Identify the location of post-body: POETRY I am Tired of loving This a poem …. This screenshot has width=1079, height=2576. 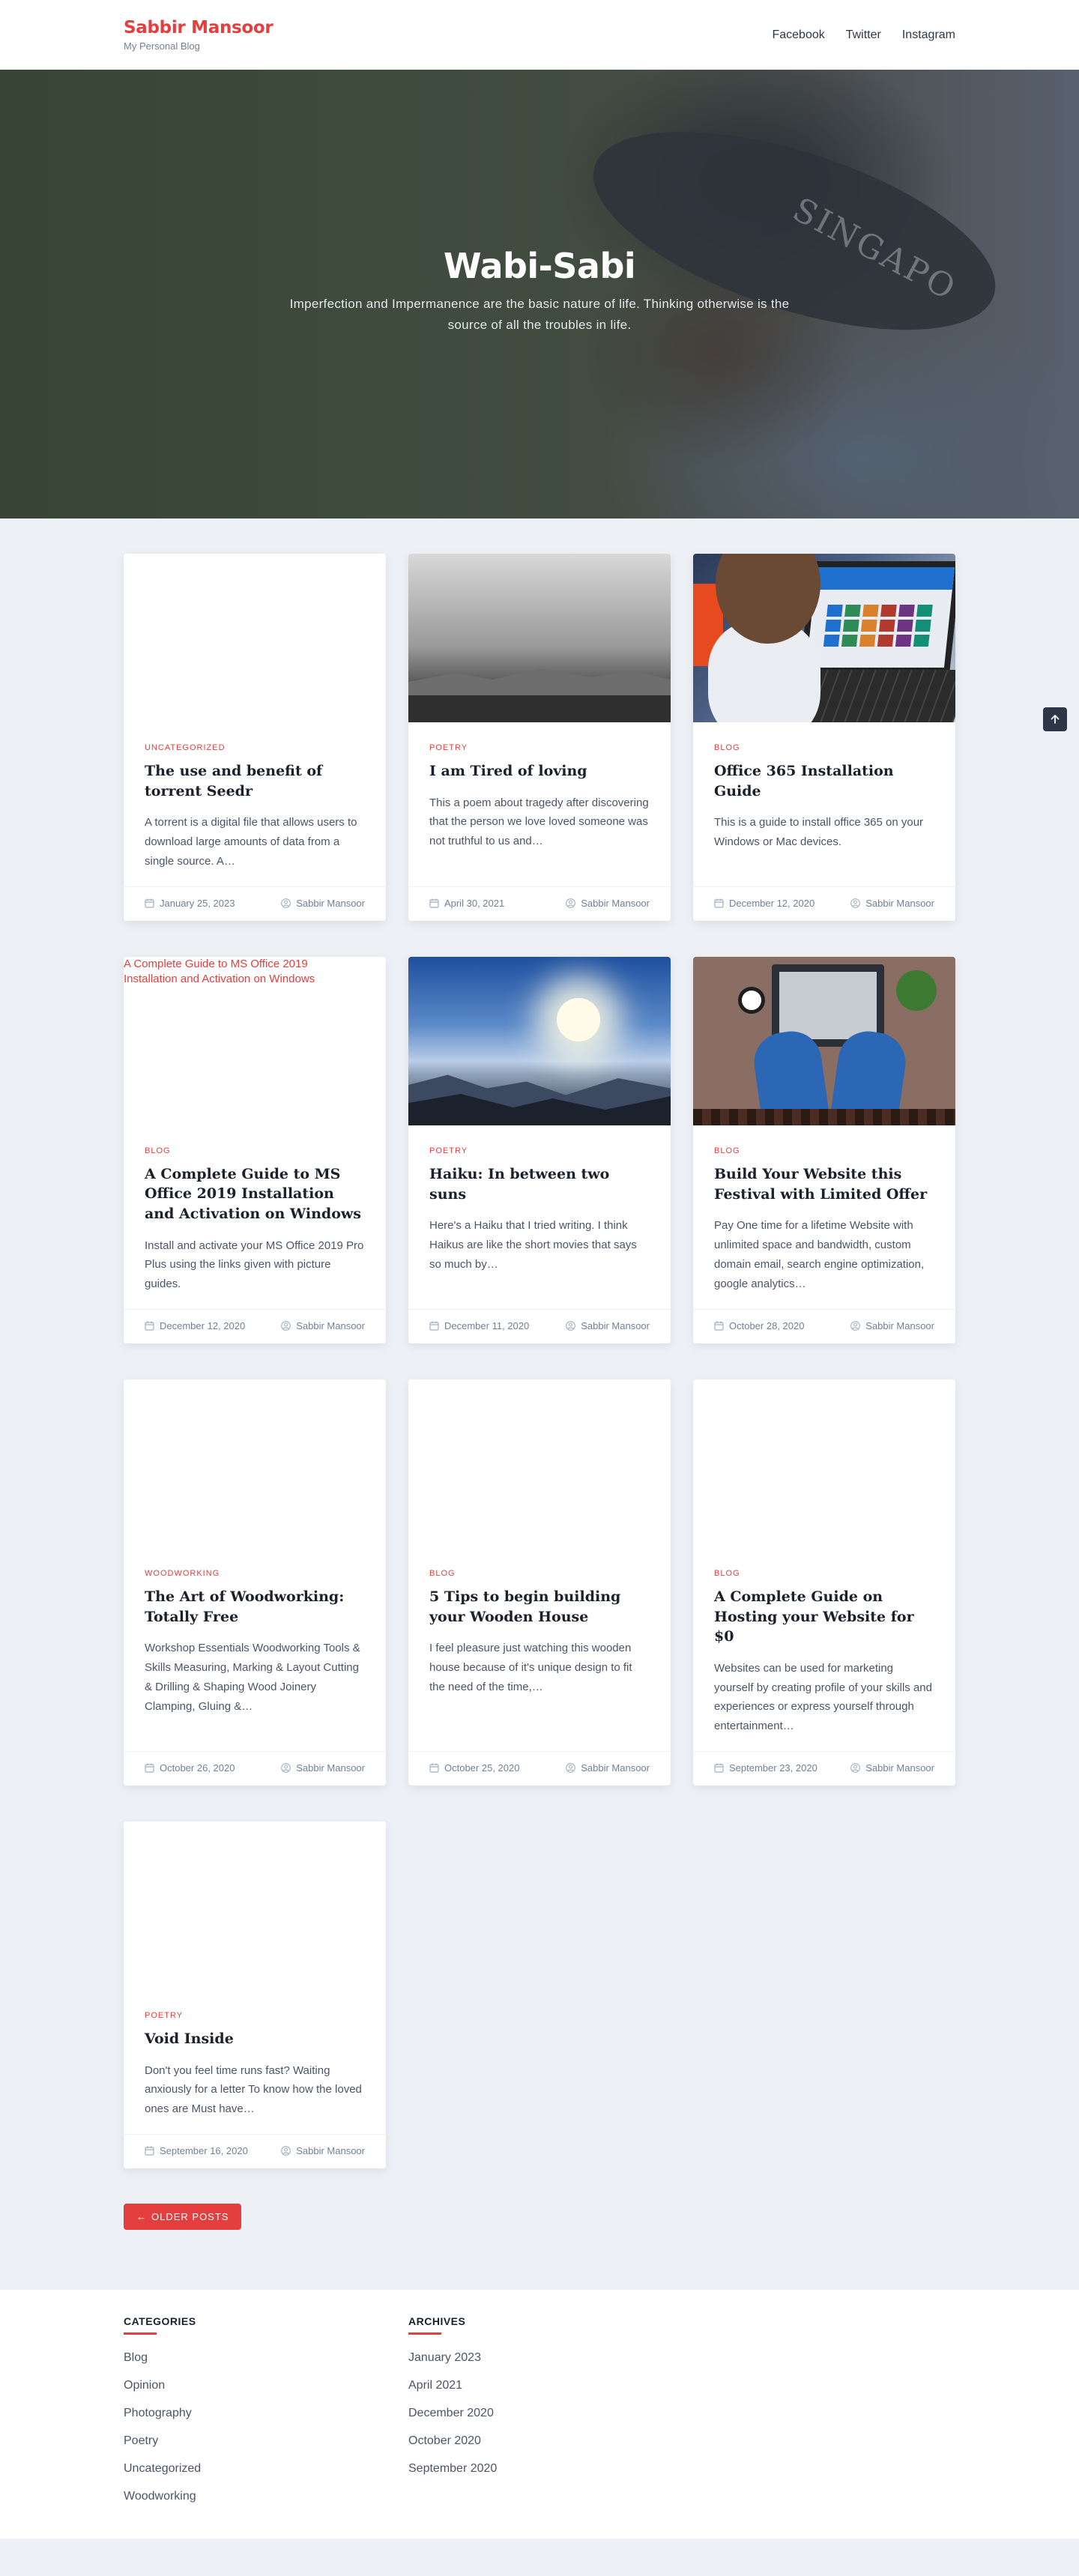
(539, 804).